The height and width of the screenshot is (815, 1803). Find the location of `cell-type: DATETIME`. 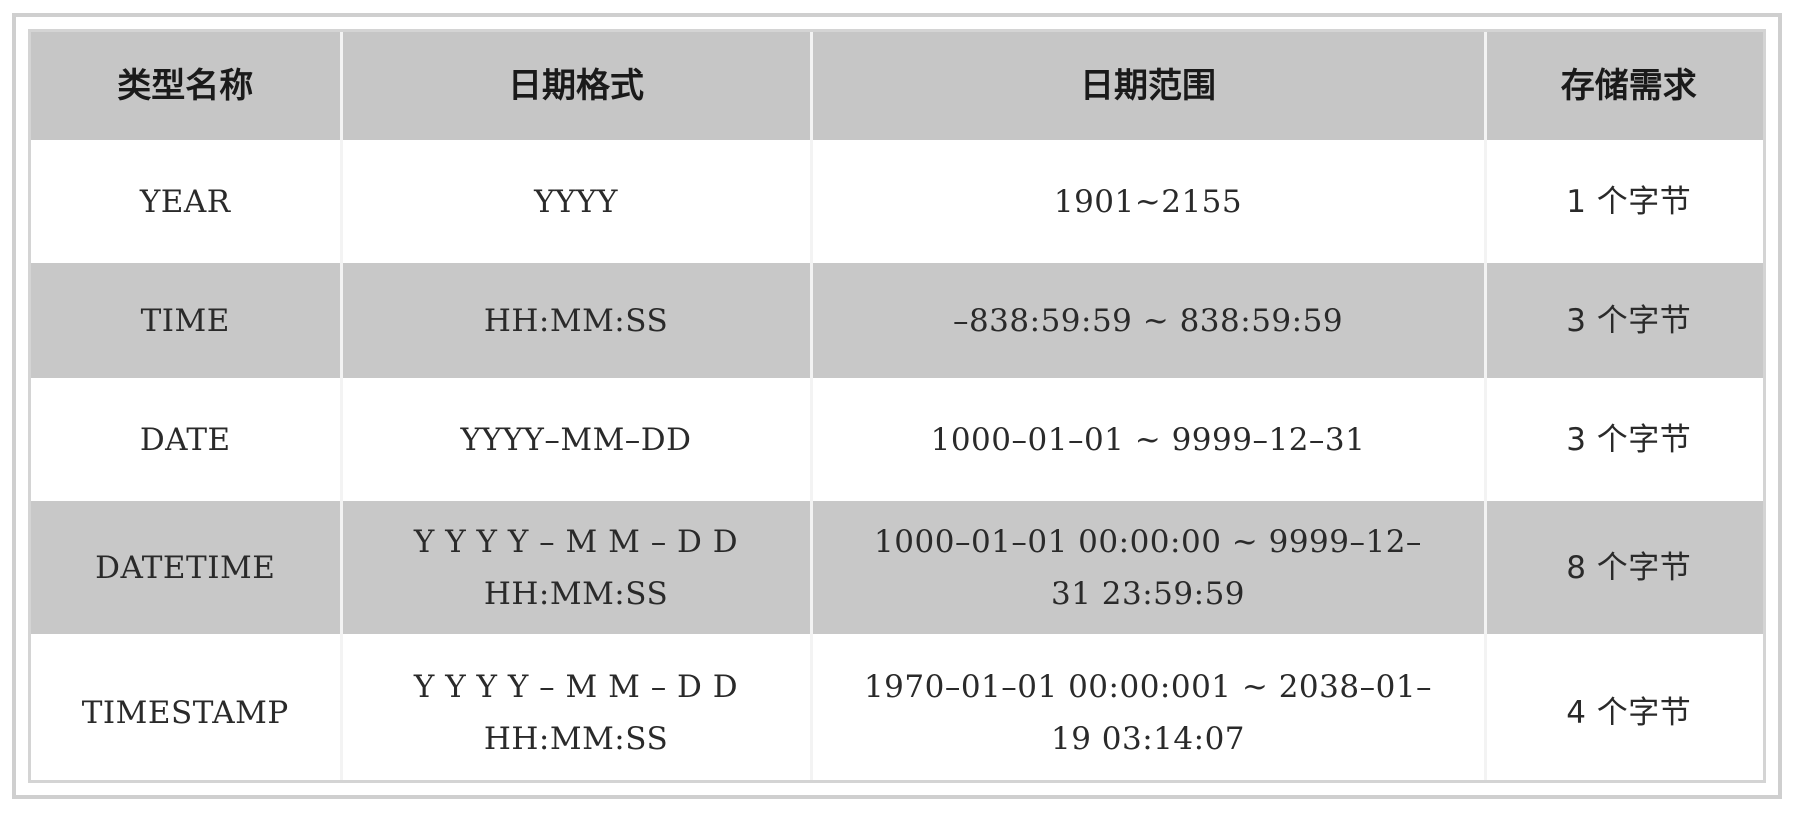

cell-type: DATETIME is located at coordinates (187, 567).